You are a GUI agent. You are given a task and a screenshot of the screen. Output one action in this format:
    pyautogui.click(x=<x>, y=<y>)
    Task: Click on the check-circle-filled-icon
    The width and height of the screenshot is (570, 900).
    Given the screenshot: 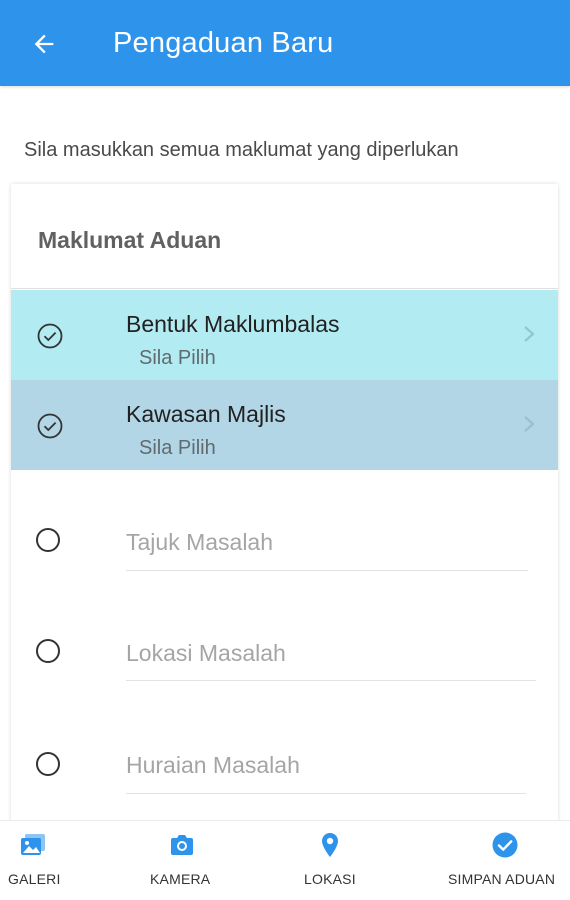 What is the action you would take?
    pyautogui.click(x=505, y=845)
    